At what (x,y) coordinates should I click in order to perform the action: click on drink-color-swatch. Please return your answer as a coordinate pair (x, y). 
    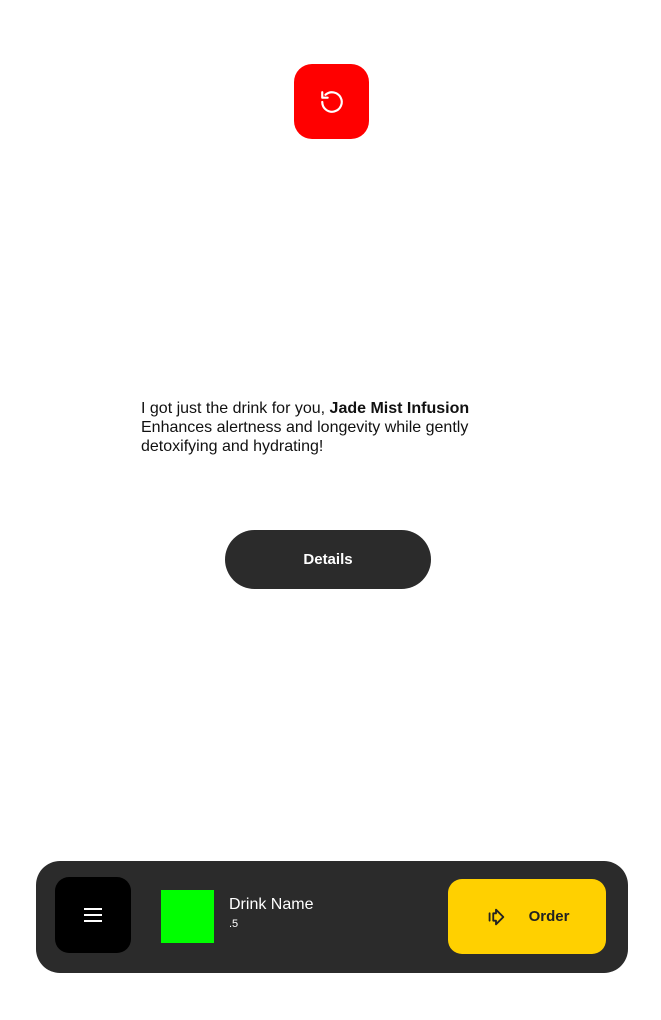
    Looking at the image, I should click on (187, 916).